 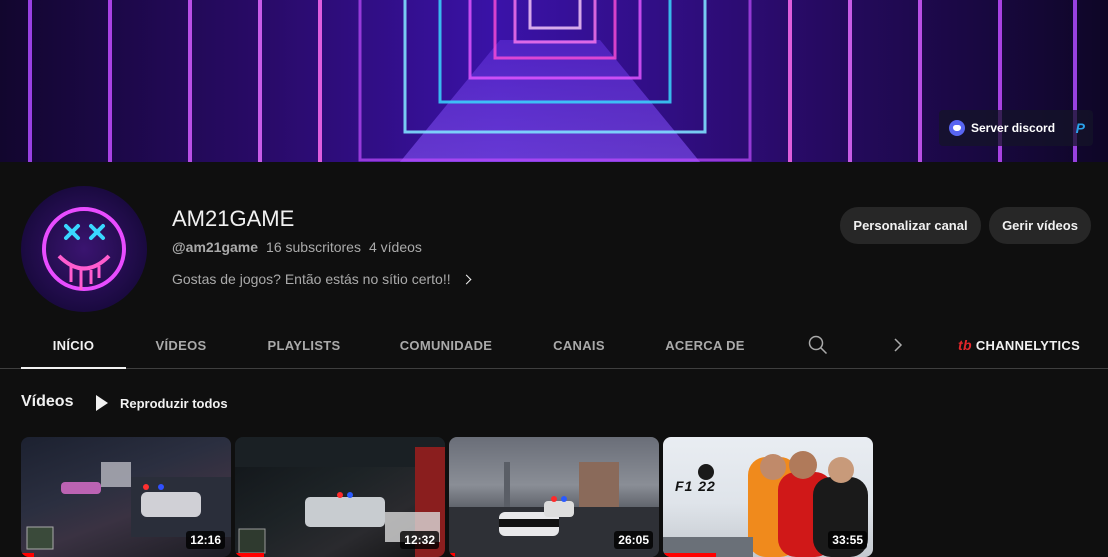 I want to click on channel-avatar, so click(x=84, y=249).